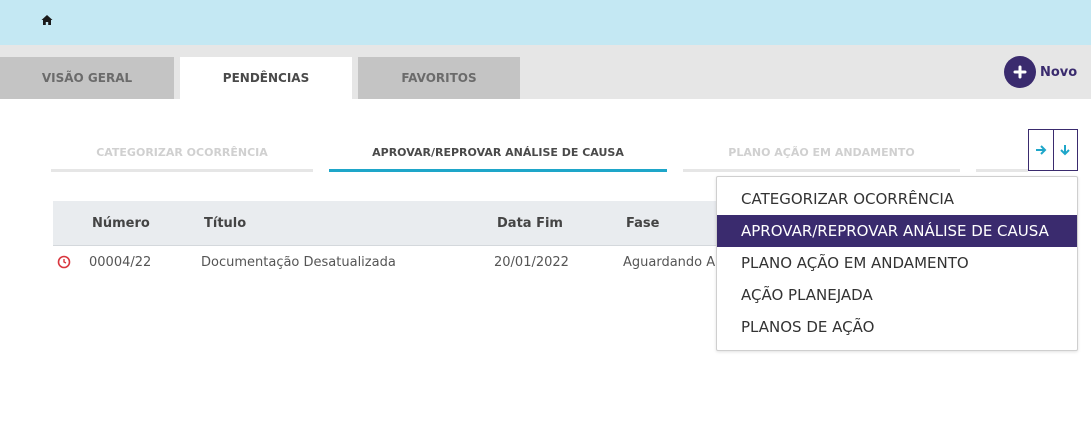  Describe the element at coordinates (266, 78) in the screenshot. I see `tab-pendencias: PENDÊNCIAS` at that location.